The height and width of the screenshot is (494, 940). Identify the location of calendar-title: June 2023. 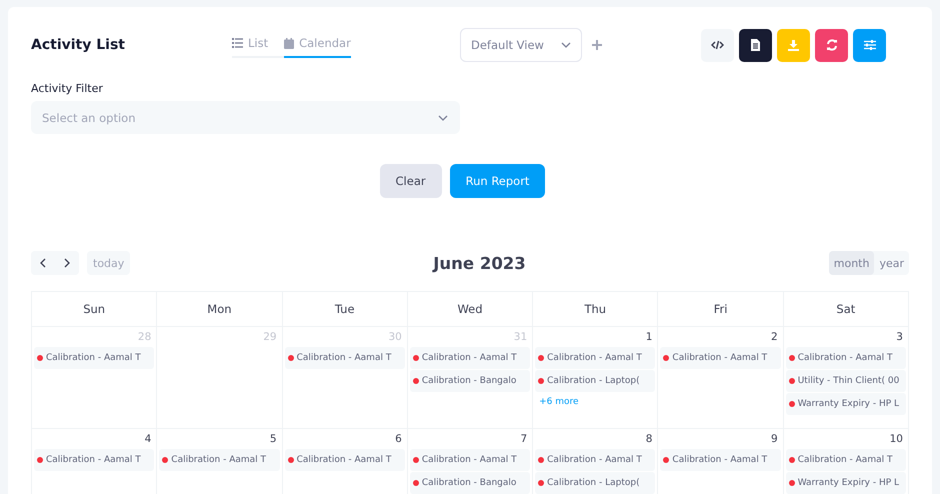
(479, 263).